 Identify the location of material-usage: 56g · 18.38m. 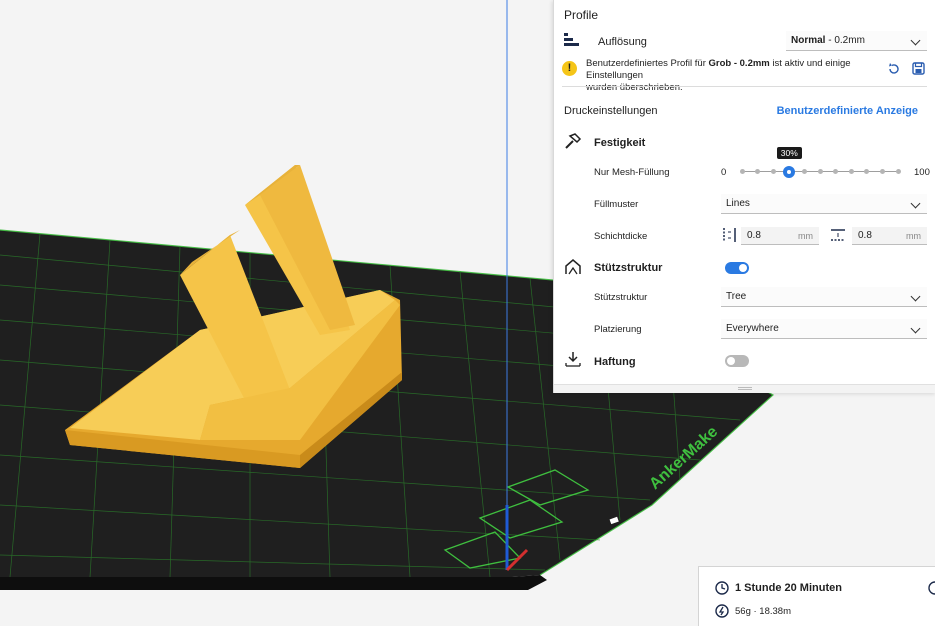
(763, 611).